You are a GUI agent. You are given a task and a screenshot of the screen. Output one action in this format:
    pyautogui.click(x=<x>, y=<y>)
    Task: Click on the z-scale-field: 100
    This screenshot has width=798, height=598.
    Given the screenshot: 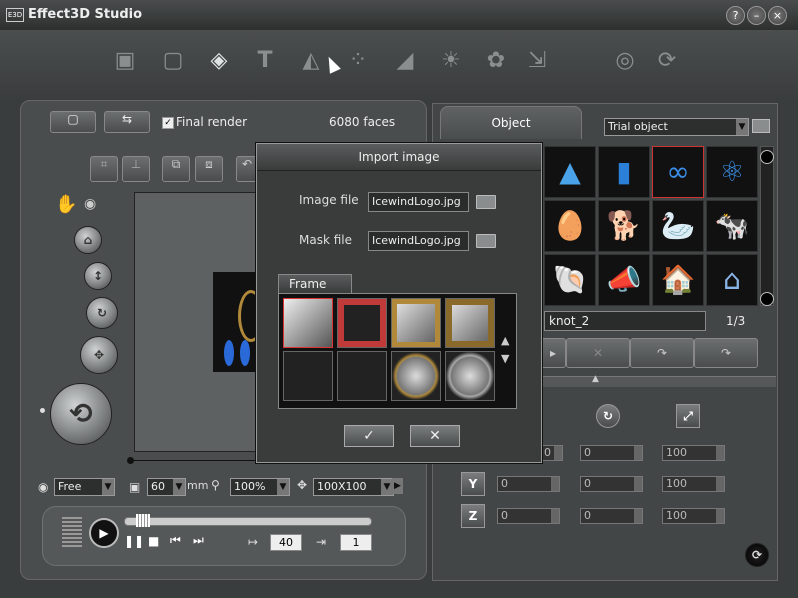 What is the action you would take?
    pyautogui.click(x=693, y=516)
    